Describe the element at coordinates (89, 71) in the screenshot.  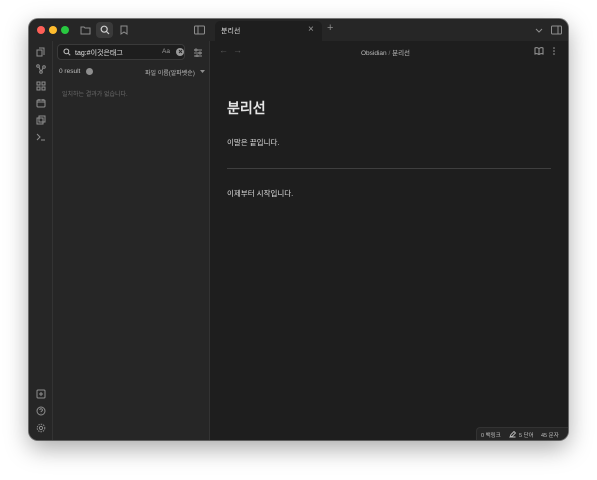
I see `results-info-icon` at that location.